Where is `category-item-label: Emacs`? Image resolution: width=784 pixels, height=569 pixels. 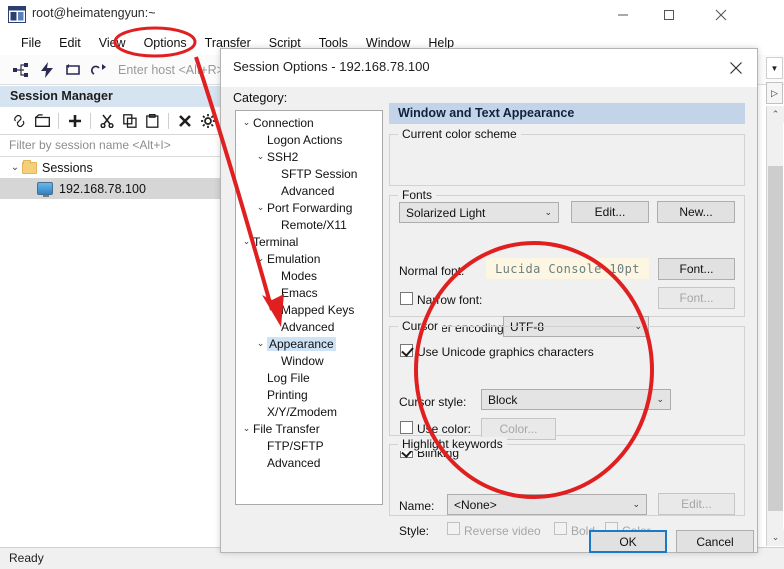 category-item-label: Emacs is located at coordinates (299, 292).